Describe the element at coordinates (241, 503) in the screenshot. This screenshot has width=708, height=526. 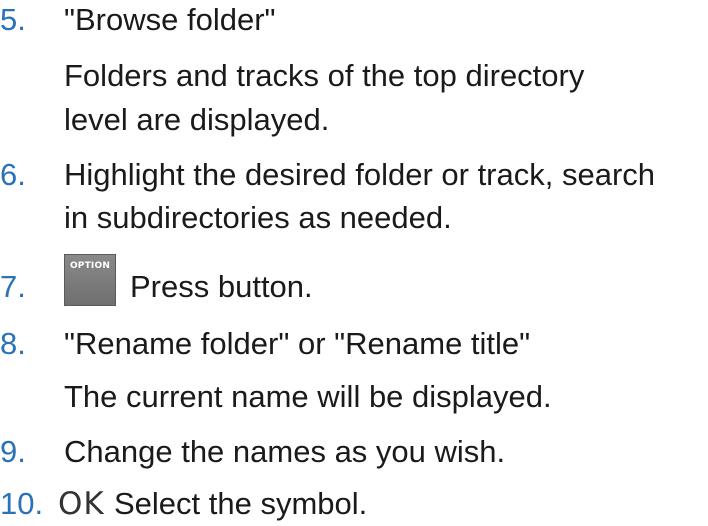
I see `step-10-text: Select the symbol.` at that location.